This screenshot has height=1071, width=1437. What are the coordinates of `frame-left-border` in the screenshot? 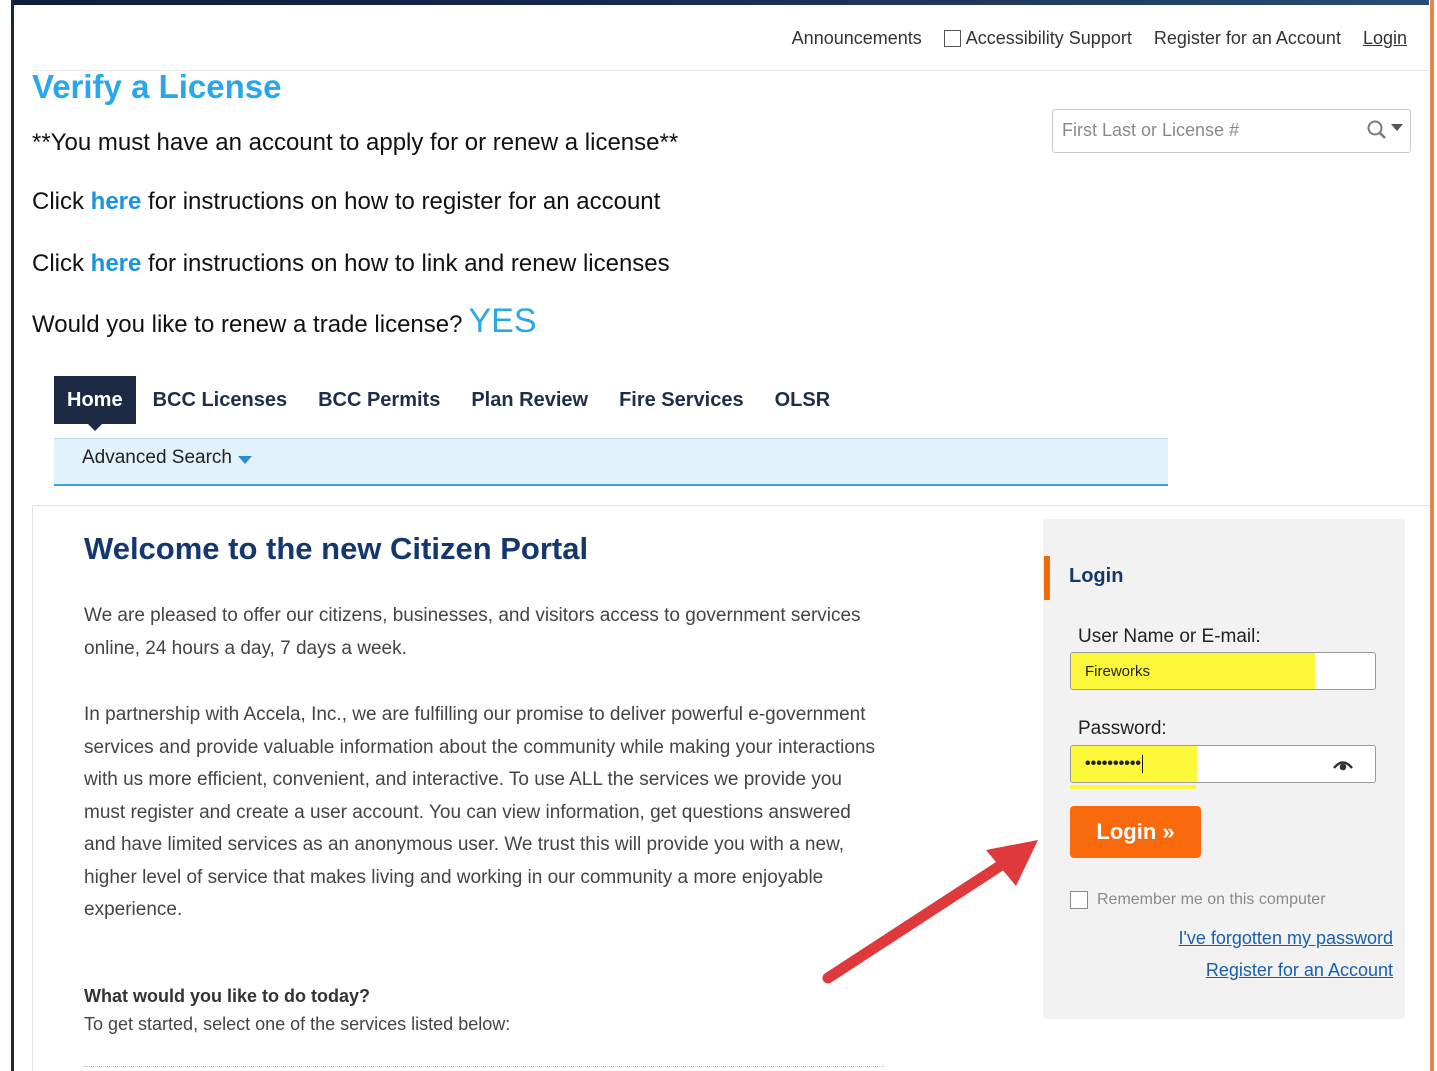 It's located at (7, 535).